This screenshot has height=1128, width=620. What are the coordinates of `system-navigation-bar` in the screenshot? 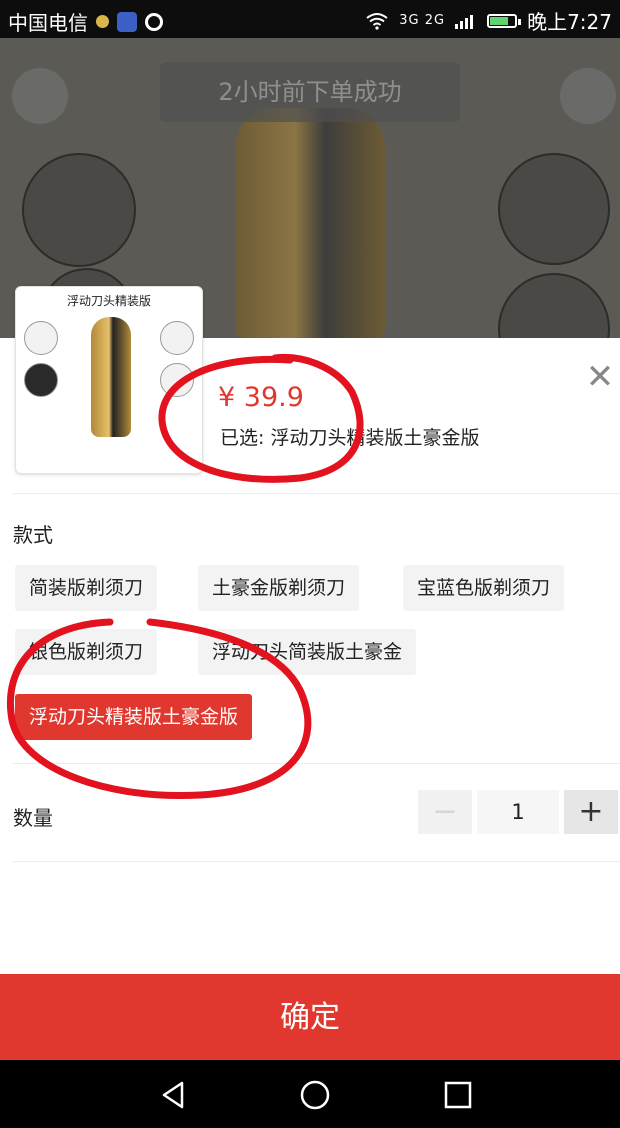 It's located at (310, 1094).